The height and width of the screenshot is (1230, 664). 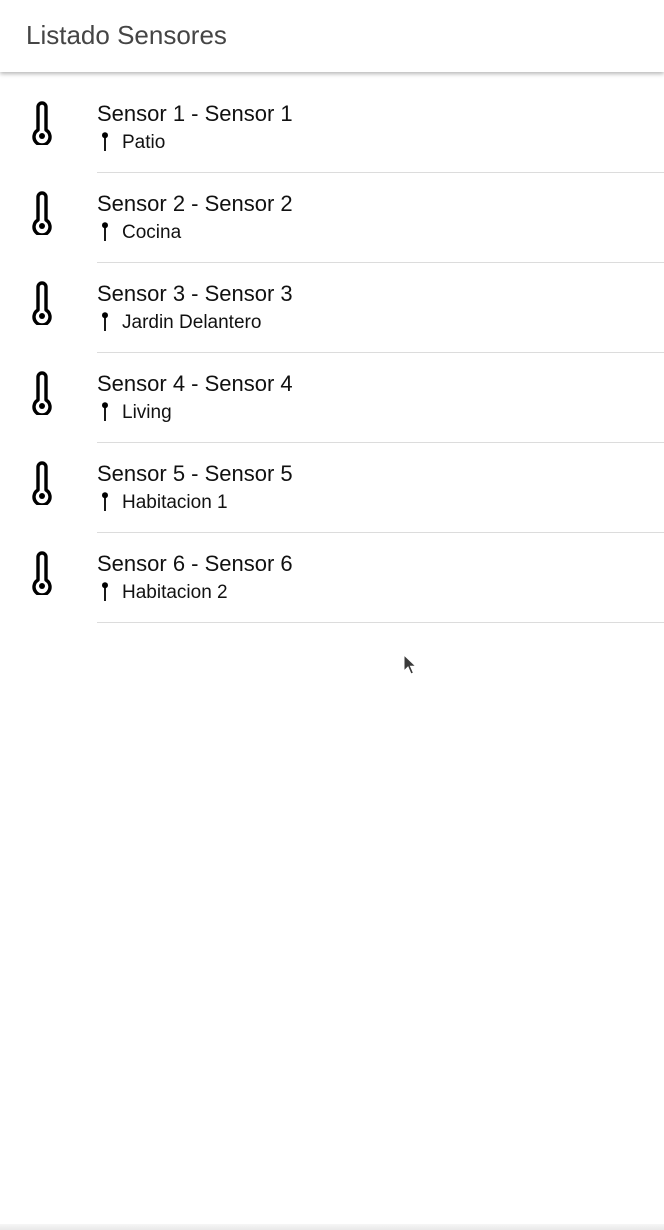 What do you see at coordinates (195, 473) in the screenshot?
I see `sensor-name: Sensor 5 - Sensor 5` at bounding box center [195, 473].